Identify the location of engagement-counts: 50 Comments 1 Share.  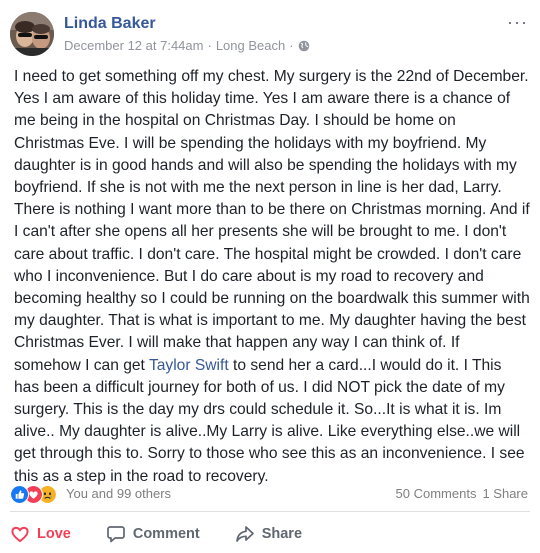
(462, 493).